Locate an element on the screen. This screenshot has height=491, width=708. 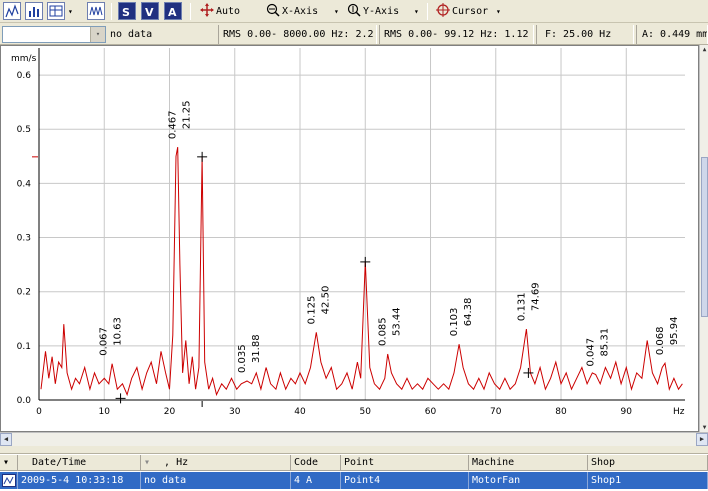
cursor-button: Cursor is located at coordinates (462, 11).